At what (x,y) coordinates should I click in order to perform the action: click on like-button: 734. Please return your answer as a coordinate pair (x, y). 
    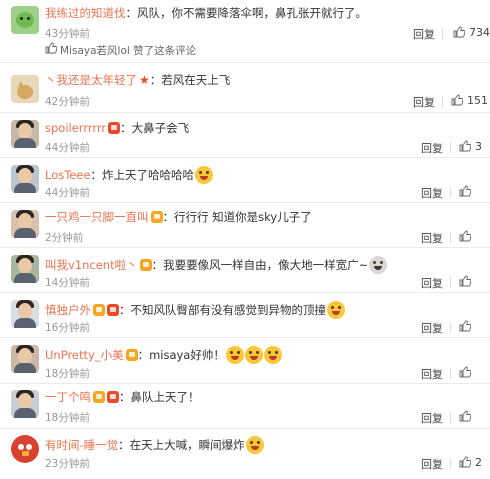
    Looking at the image, I should click on (471, 32).